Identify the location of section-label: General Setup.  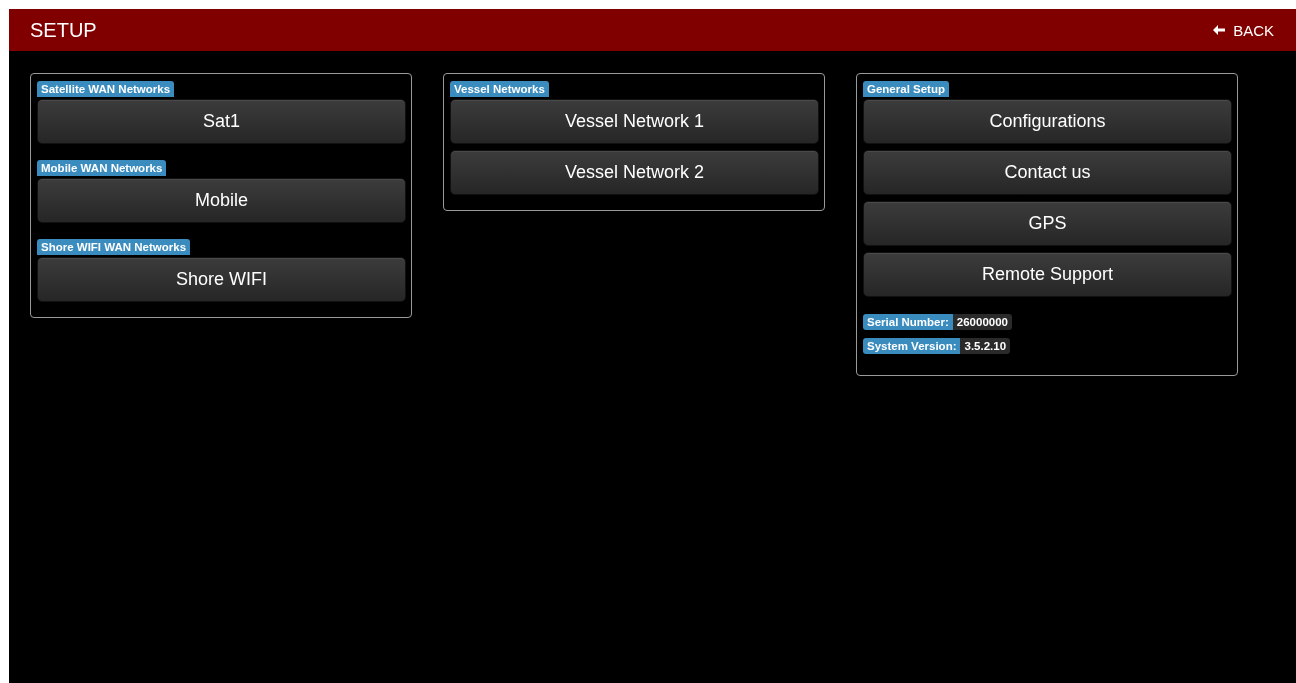
(906, 89).